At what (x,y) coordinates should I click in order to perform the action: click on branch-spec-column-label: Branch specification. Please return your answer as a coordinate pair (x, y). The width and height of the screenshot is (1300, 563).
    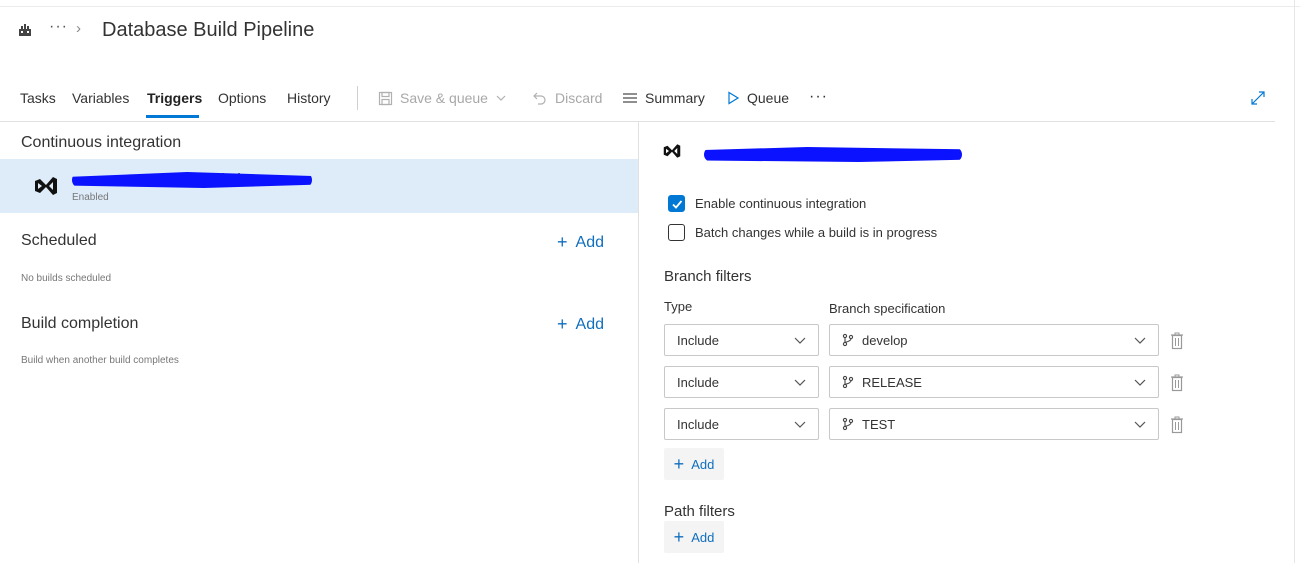
    Looking at the image, I should click on (887, 308).